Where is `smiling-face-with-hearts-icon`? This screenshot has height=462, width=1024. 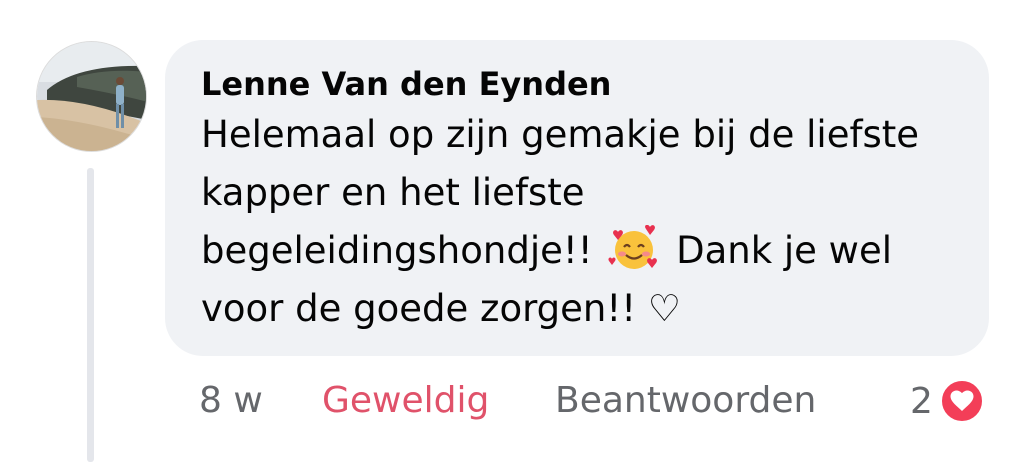 smiling-face-with-hearts-icon is located at coordinates (633, 247).